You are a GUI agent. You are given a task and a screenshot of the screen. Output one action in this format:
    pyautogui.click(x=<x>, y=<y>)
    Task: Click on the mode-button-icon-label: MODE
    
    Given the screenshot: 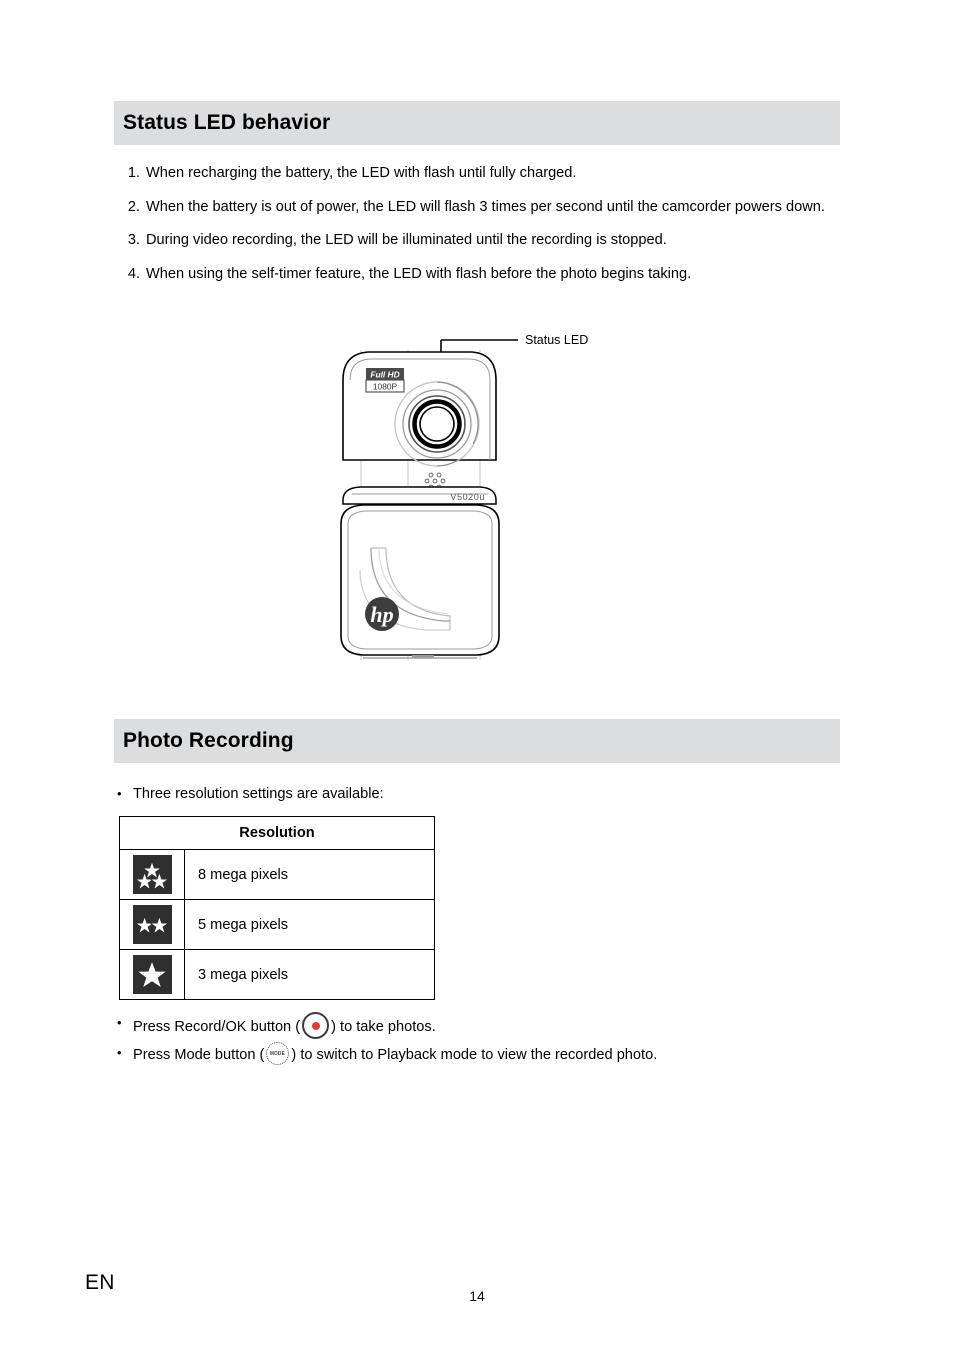 What is the action you would take?
    pyautogui.click(x=278, y=1053)
    